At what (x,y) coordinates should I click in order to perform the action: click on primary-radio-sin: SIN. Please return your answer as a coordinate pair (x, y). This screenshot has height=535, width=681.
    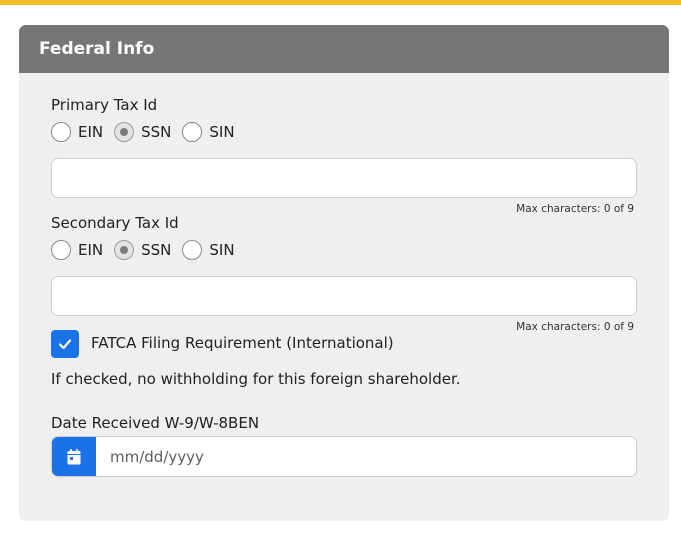
    Looking at the image, I should click on (208, 132).